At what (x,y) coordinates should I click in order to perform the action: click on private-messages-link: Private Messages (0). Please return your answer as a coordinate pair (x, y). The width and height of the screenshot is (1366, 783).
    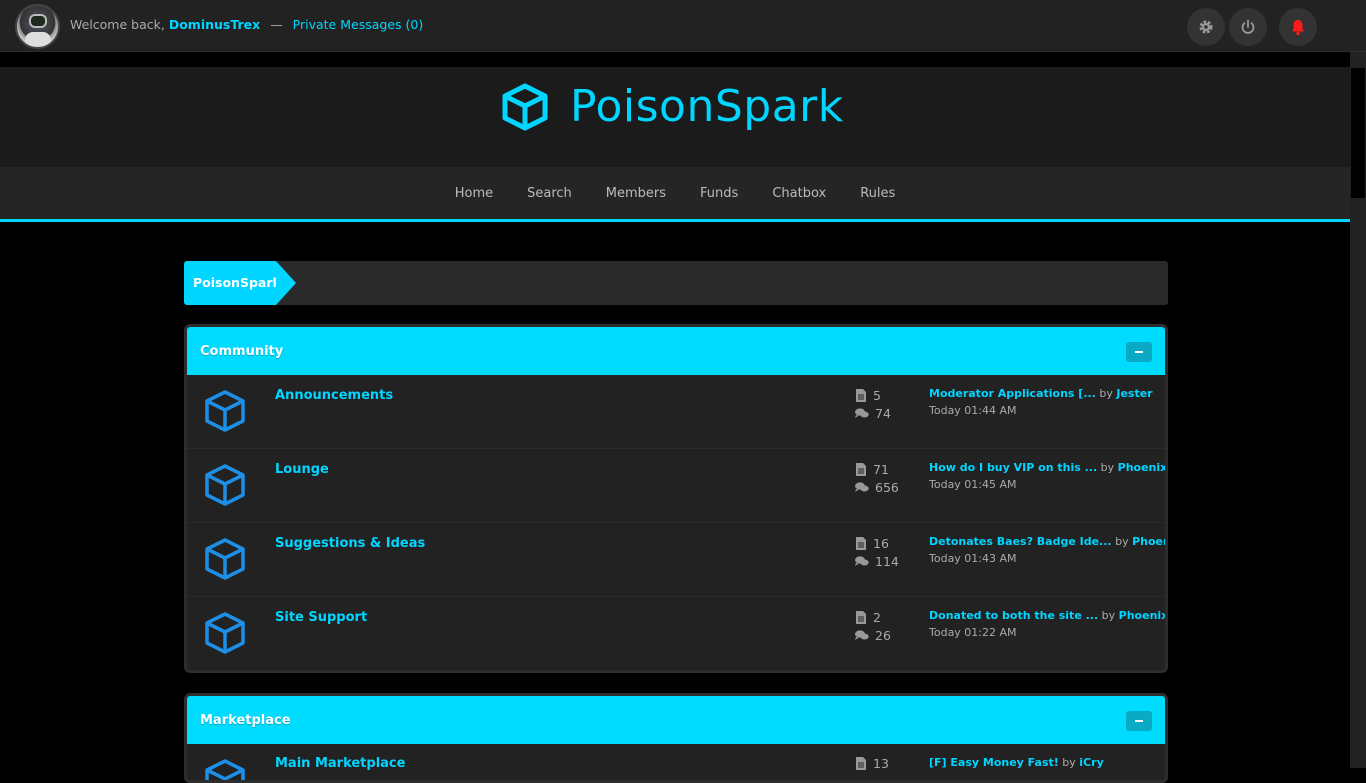
    Looking at the image, I should click on (358, 24).